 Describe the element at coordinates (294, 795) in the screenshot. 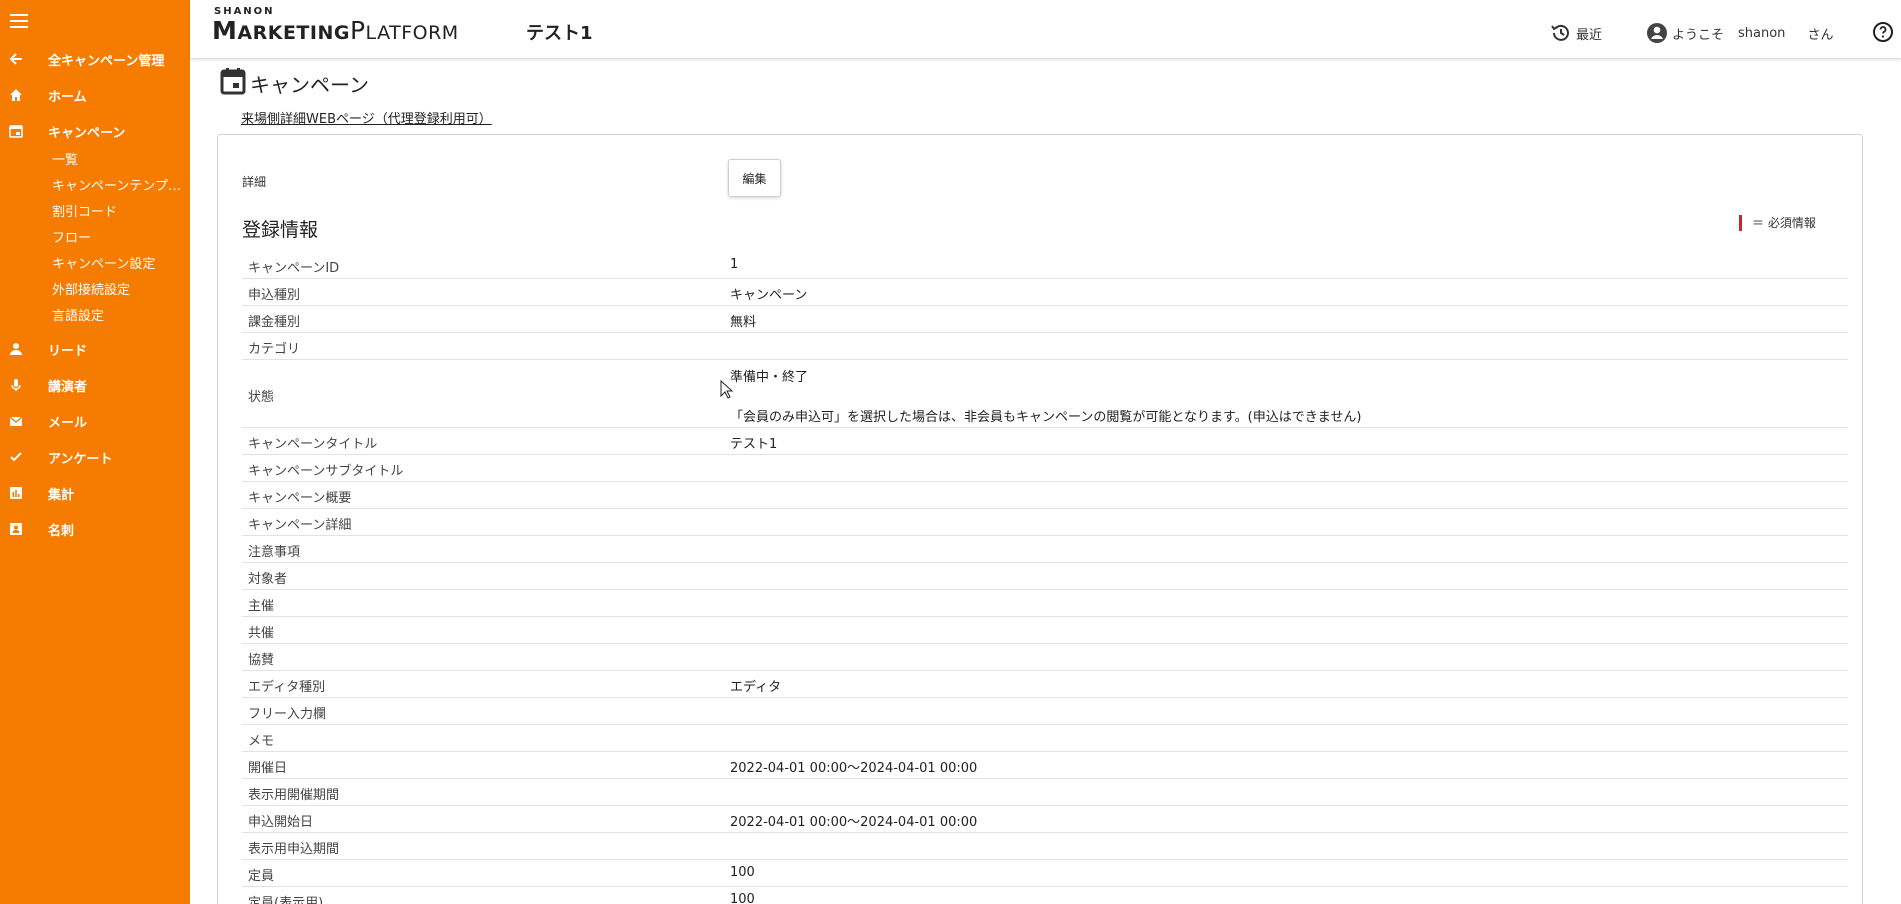

I see `row-key: 表示用開催期間` at that location.